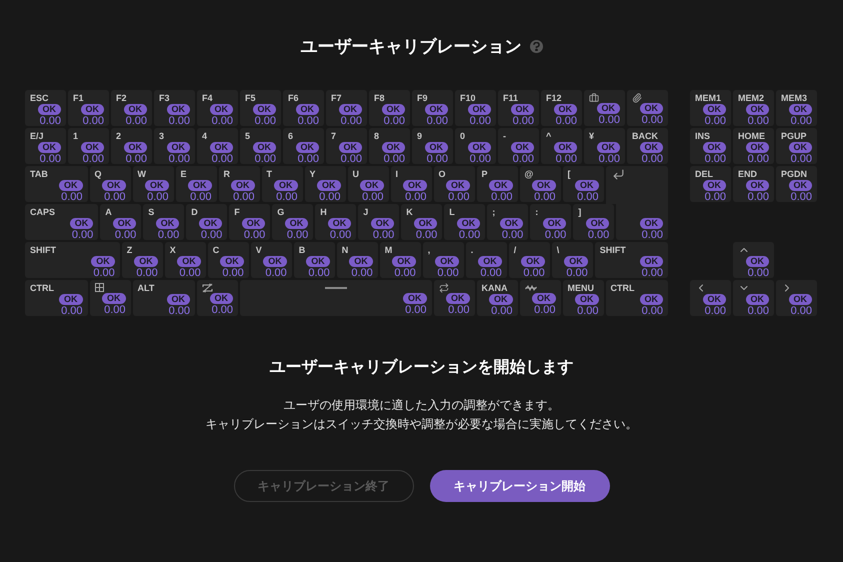 The image size is (843, 562). What do you see at coordinates (108, 212) in the screenshot?
I see `key-label: A` at bounding box center [108, 212].